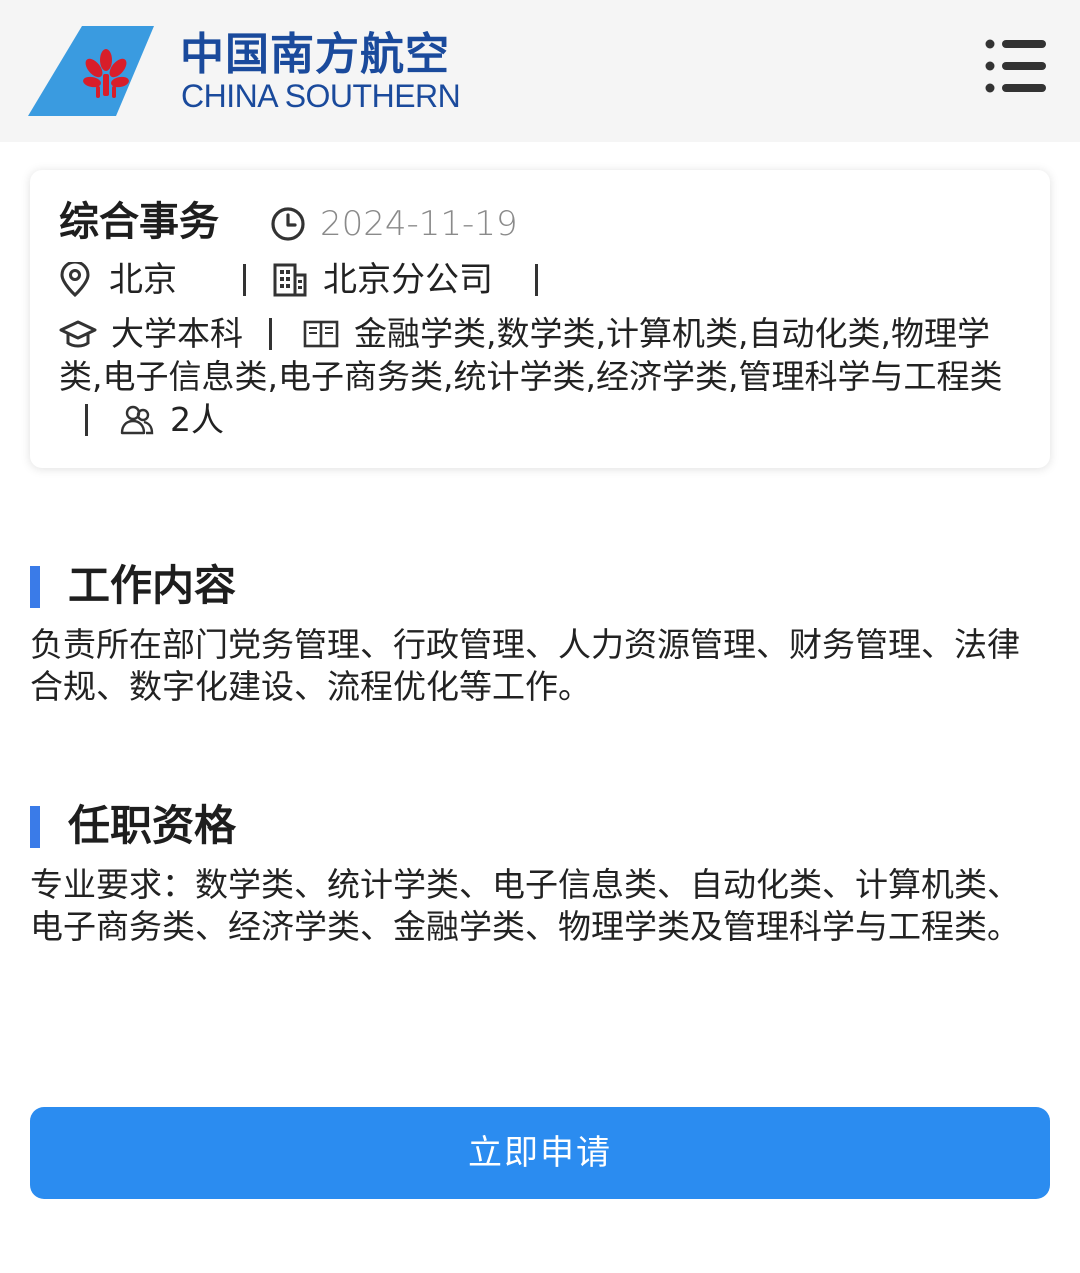 Image resolution: width=1080 pixels, height=1273 pixels. What do you see at coordinates (419, 224) in the screenshot?
I see `post-date: 2024-11-19` at bounding box center [419, 224].